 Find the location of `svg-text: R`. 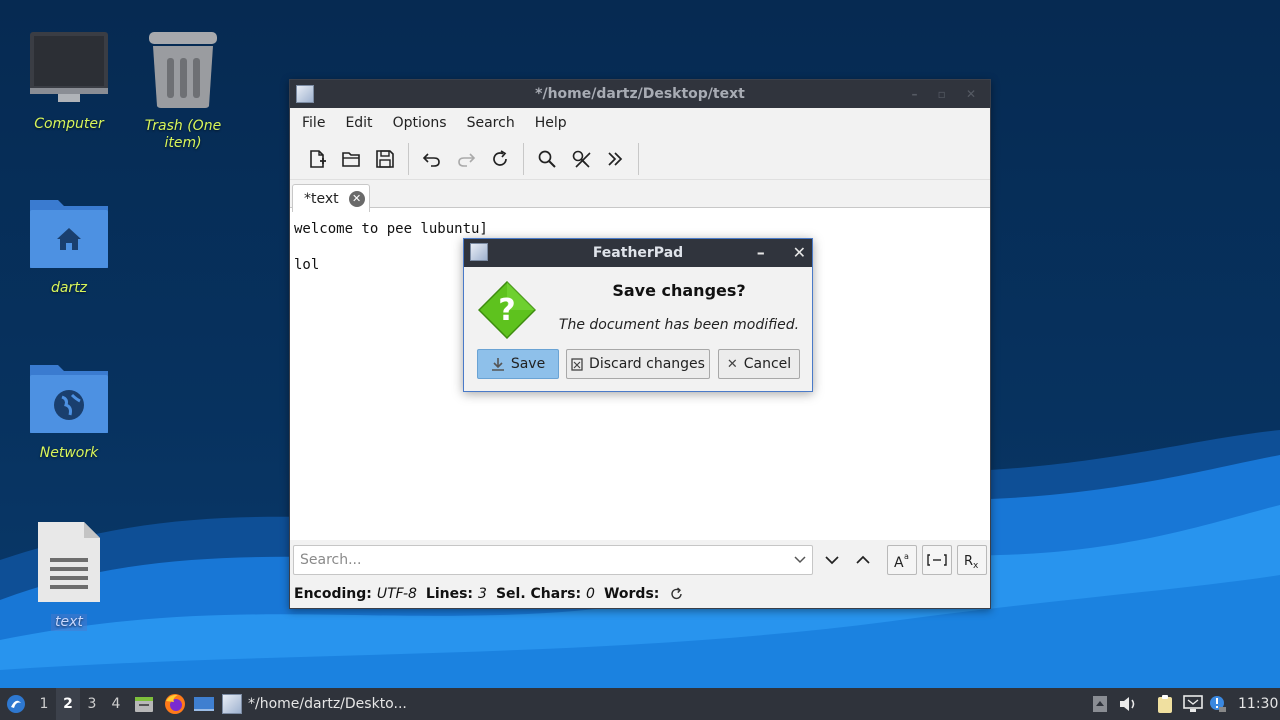

svg-text: R is located at coordinates (968, 561).